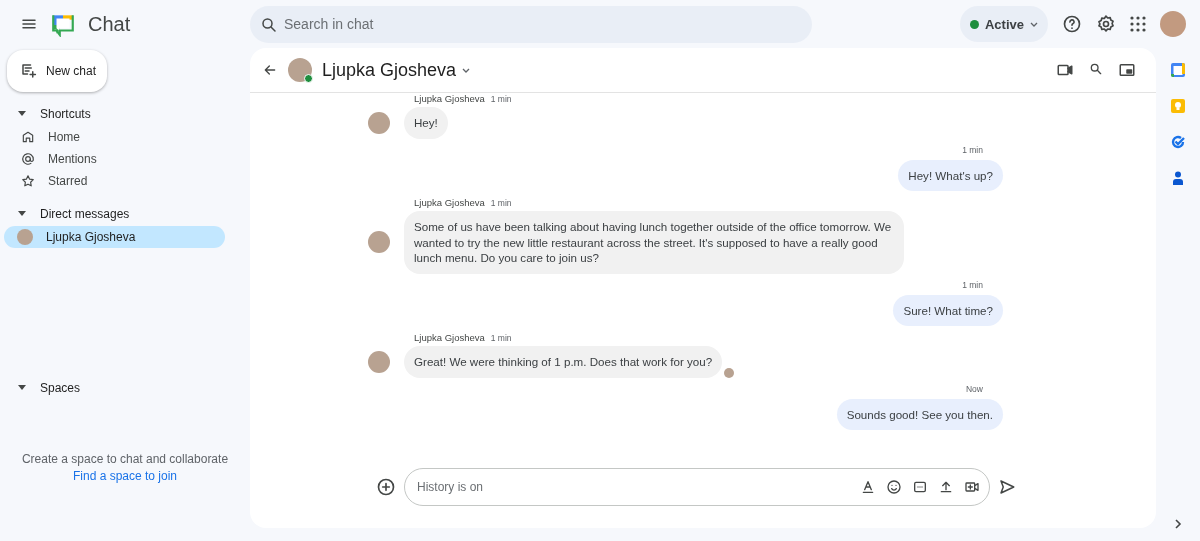  I want to click on section-header: Spaces, so click(125, 388).